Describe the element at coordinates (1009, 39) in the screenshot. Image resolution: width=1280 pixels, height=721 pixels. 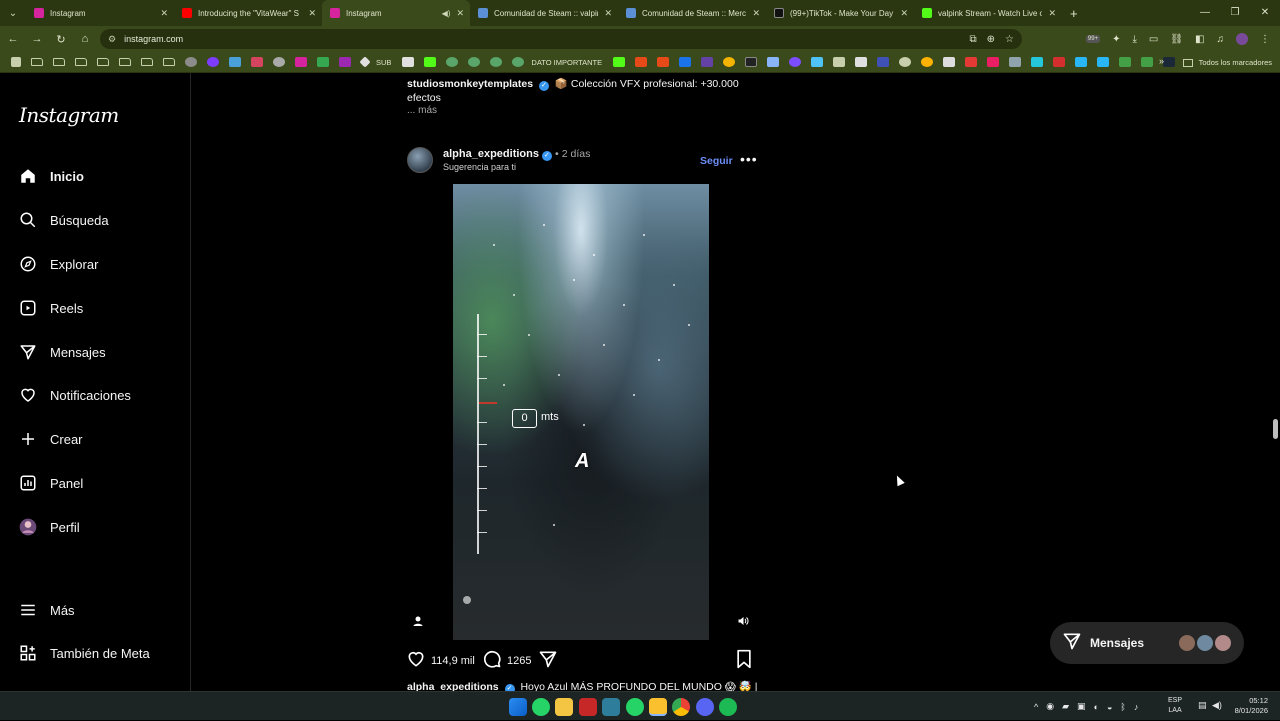
I see `bookmark-star-icon: ☆` at that location.